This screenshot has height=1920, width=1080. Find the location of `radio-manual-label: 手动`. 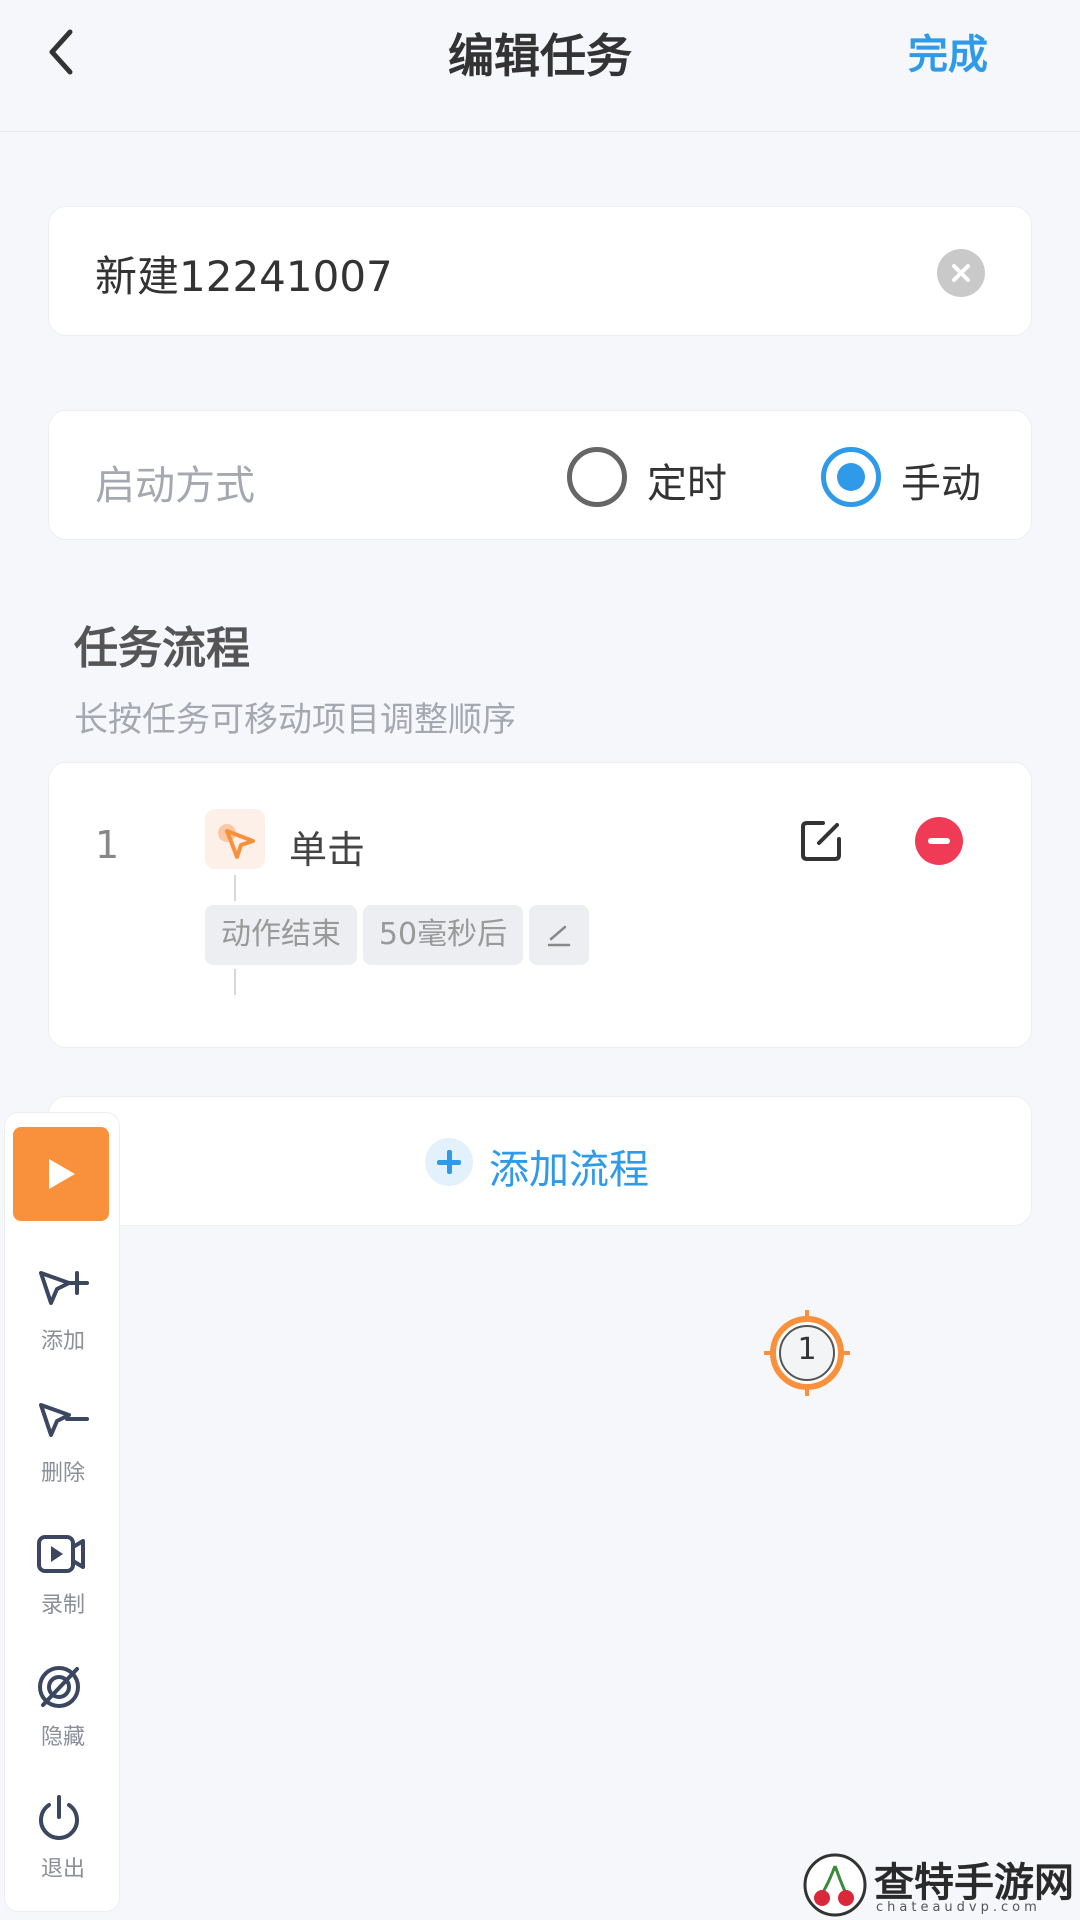

radio-manual-label: 手动 is located at coordinates (941, 484).